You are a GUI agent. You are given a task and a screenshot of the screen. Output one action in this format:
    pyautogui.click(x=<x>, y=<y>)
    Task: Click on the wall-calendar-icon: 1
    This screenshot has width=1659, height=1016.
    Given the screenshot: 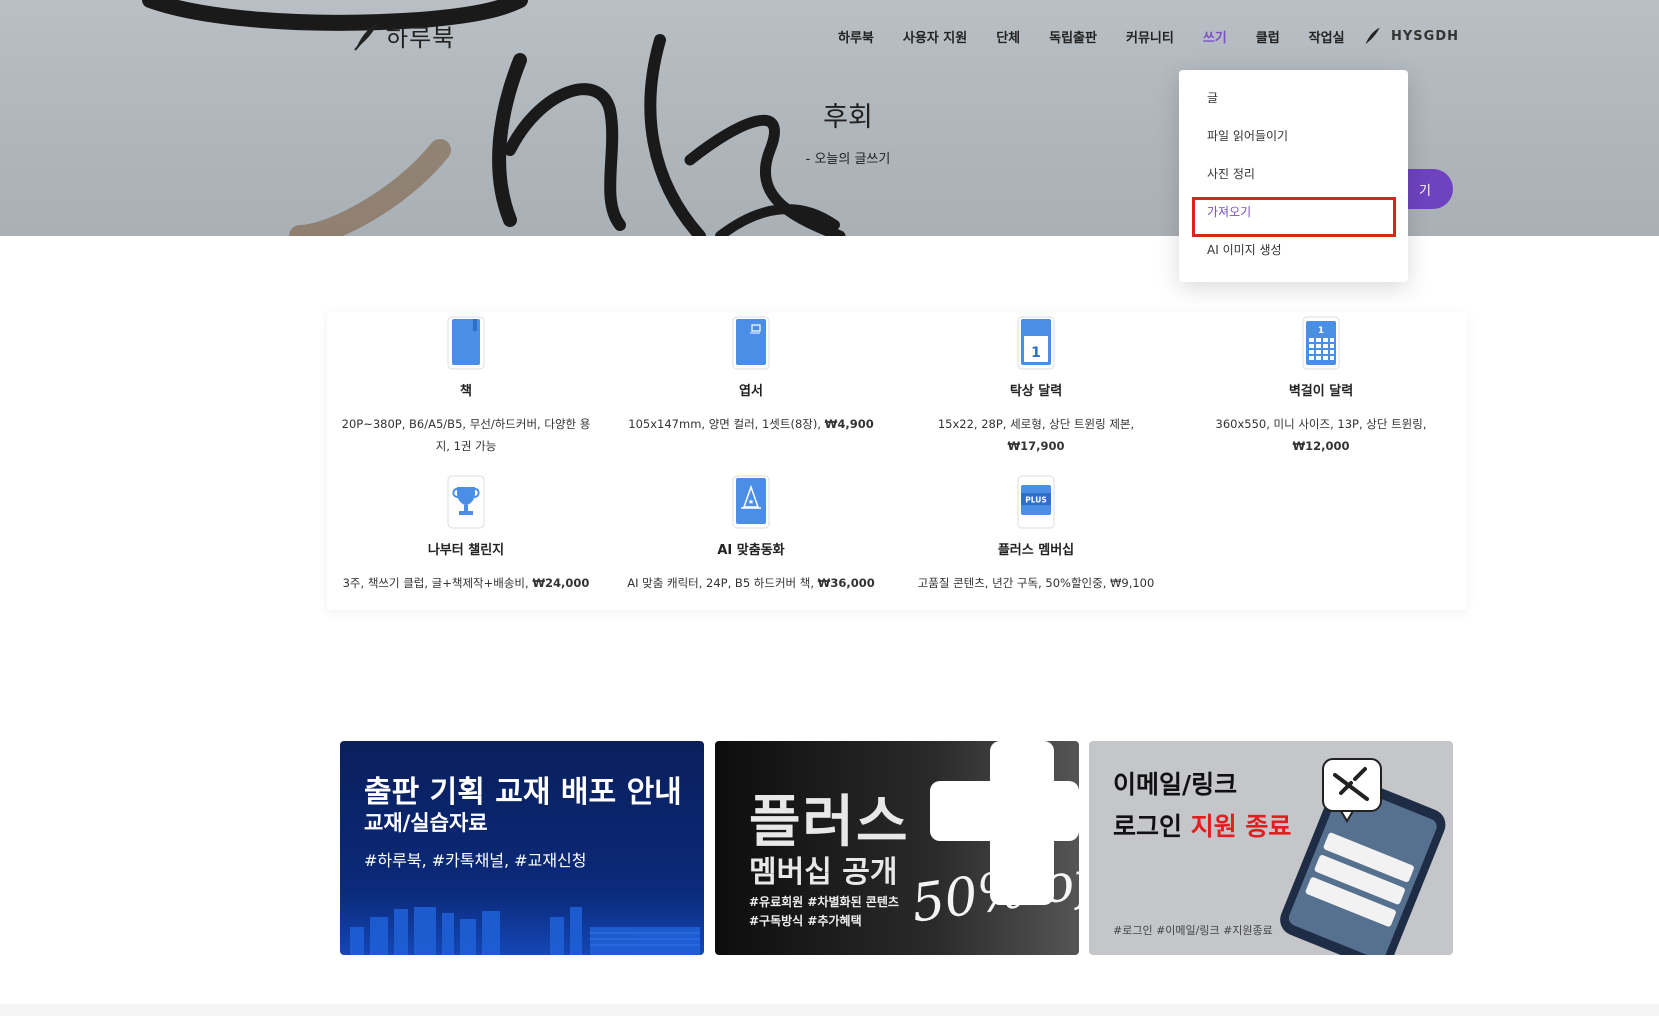 What is the action you would take?
    pyautogui.click(x=1321, y=343)
    